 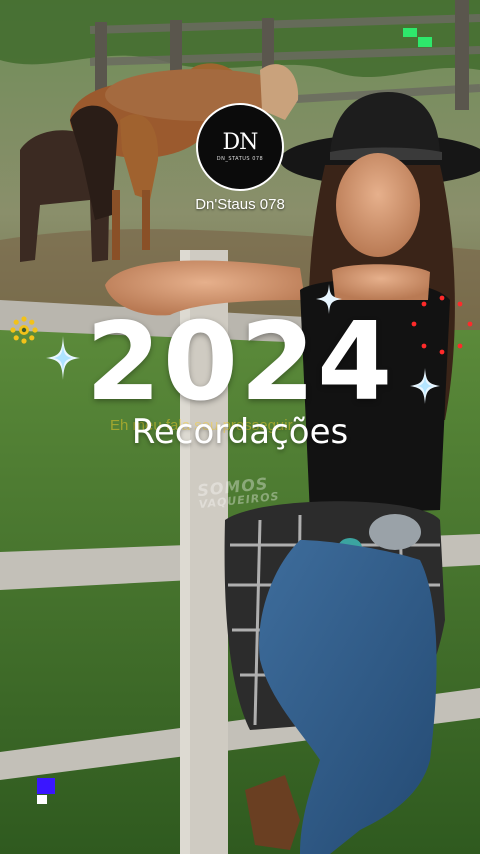 I want to click on pixel-decoration-blue, so click(x=46, y=786).